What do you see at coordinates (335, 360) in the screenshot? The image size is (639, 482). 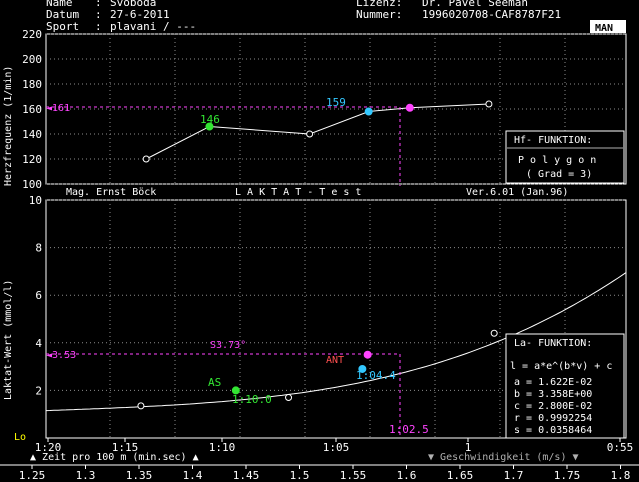 I see `la-ant-label: ANT` at bounding box center [335, 360].